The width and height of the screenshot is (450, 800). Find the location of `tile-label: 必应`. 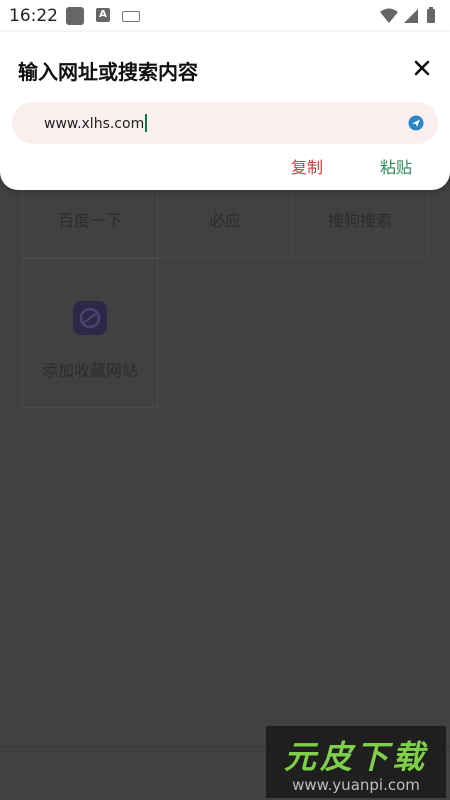

tile-label: 必应 is located at coordinates (224, 220).